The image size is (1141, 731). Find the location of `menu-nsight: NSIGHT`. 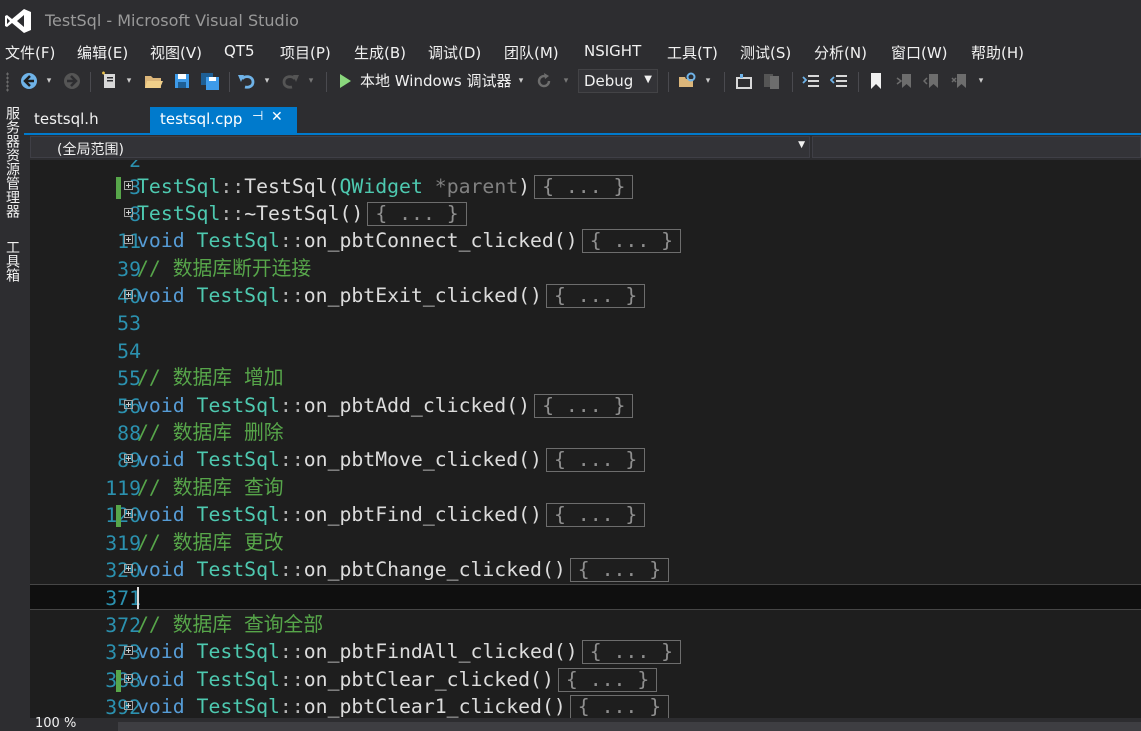

menu-nsight: NSIGHT is located at coordinates (612, 51).